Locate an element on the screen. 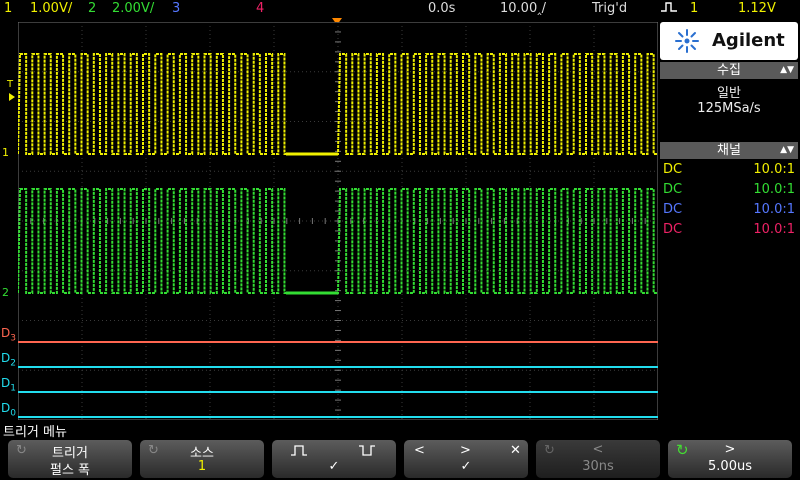 The height and width of the screenshot is (480, 800). ch1-label: 1 is located at coordinates (8, 8).